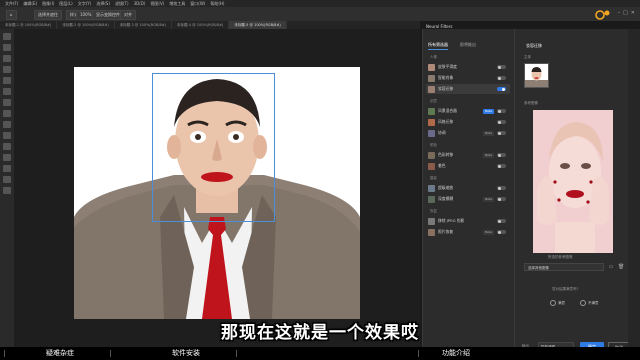  What do you see at coordinates (186, 353) in the screenshot?
I see `taskbar-item-install: 软件安装` at bounding box center [186, 353].